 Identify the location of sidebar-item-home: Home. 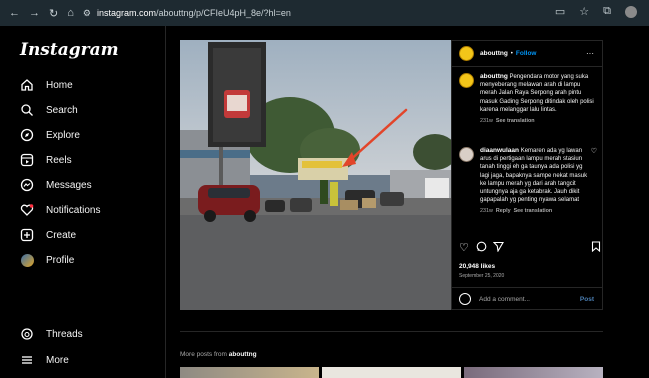
(46, 85).